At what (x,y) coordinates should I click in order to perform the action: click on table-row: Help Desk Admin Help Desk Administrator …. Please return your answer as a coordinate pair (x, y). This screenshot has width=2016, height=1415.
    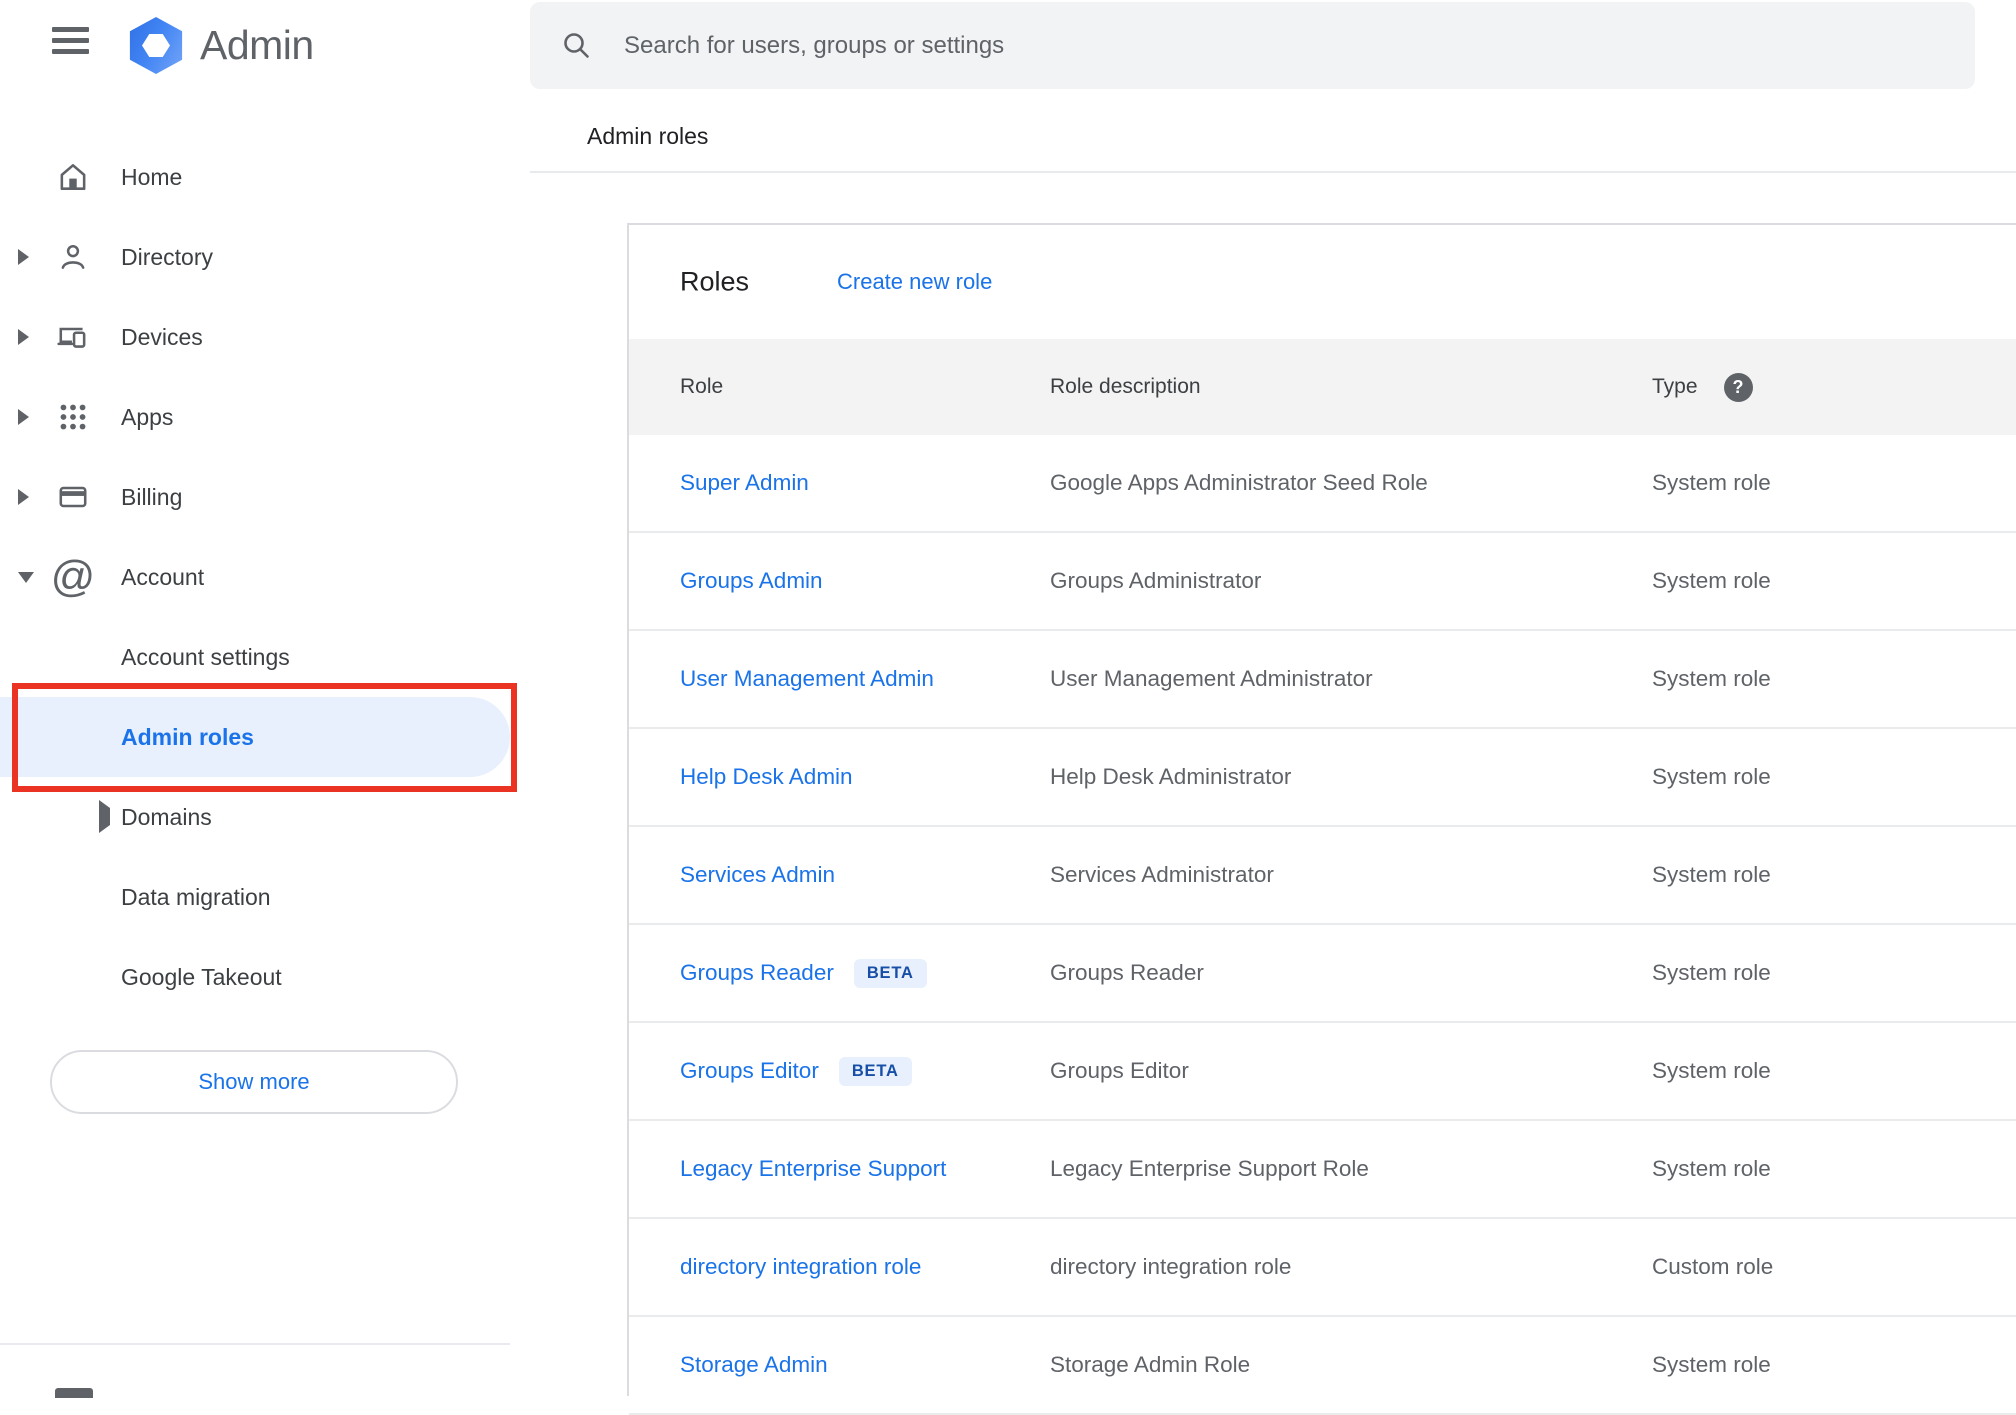
    Looking at the image, I should click on (1322, 778).